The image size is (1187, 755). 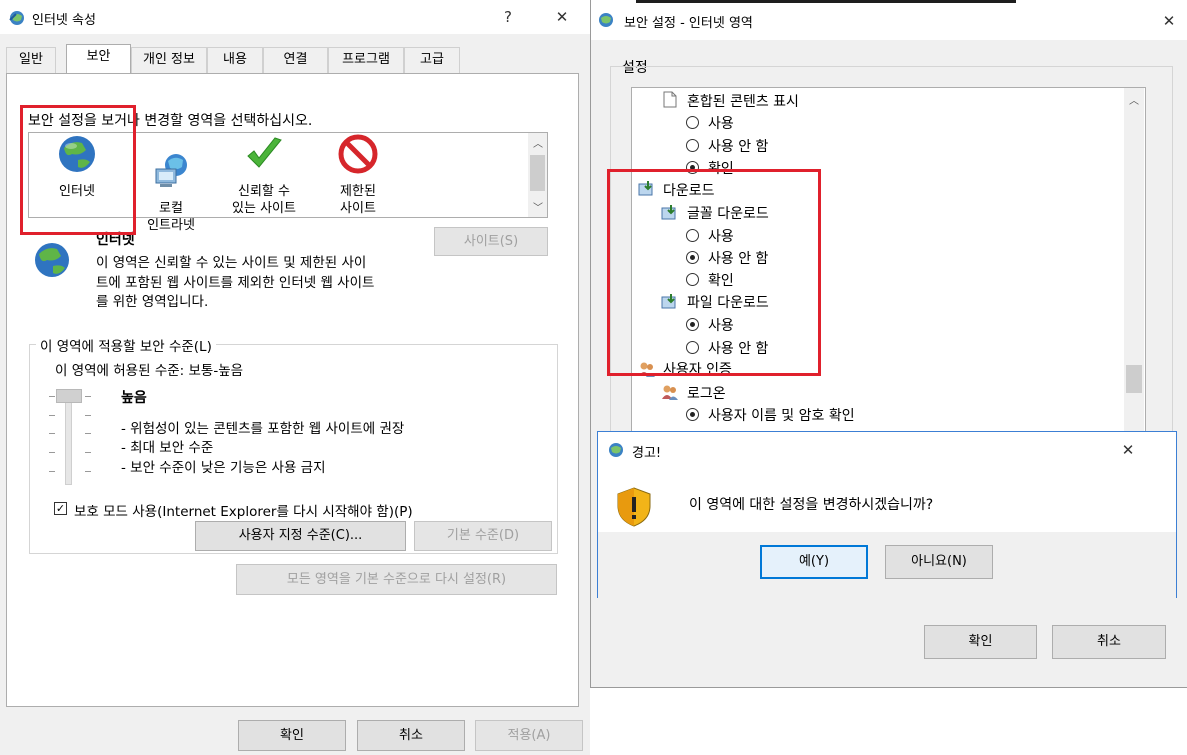 What do you see at coordinates (64, 20) in the screenshot?
I see `internet-options-title: 인터넷 속성` at bounding box center [64, 20].